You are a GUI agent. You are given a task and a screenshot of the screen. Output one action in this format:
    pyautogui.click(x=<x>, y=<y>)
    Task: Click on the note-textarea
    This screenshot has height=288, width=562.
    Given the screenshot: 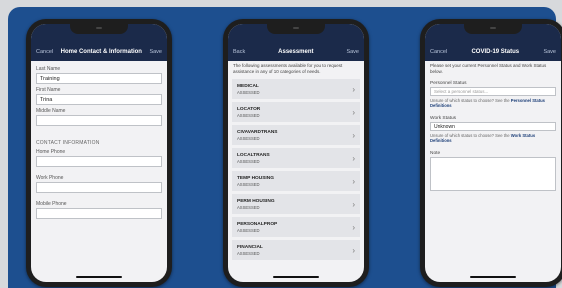 What is the action you would take?
    pyautogui.click(x=493, y=174)
    